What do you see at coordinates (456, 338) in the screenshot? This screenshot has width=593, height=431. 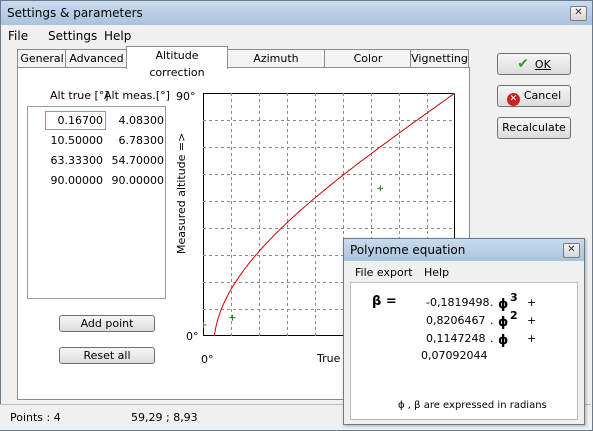 I see `coefficient-1: 0,1147248` at bounding box center [456, 338].